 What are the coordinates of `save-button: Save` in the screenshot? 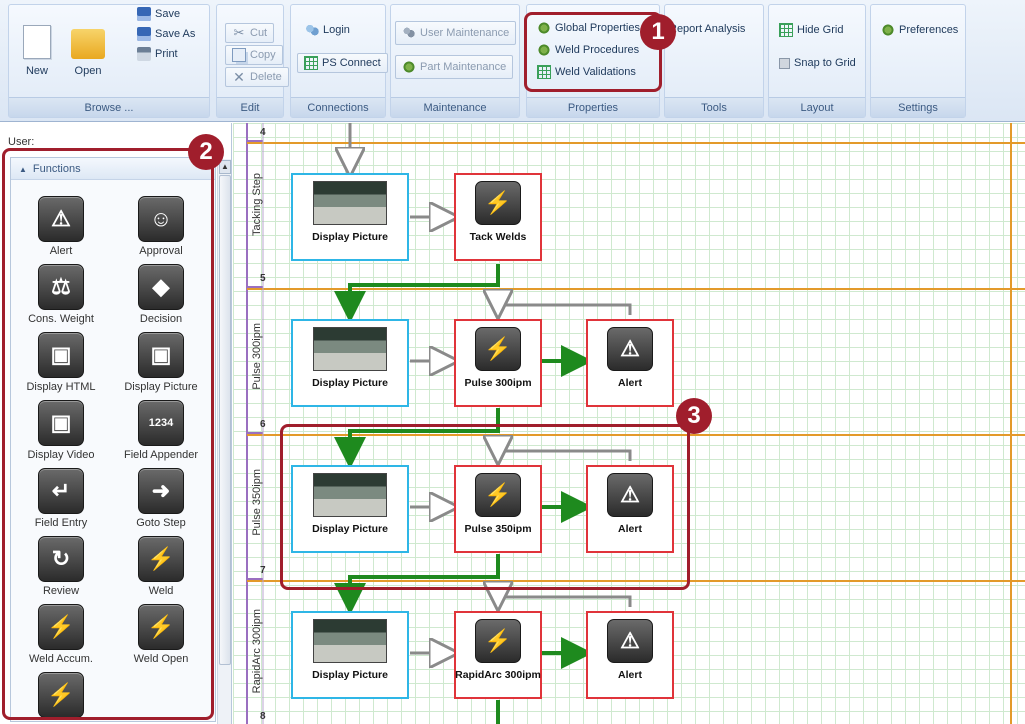 It's located at (158, 14).